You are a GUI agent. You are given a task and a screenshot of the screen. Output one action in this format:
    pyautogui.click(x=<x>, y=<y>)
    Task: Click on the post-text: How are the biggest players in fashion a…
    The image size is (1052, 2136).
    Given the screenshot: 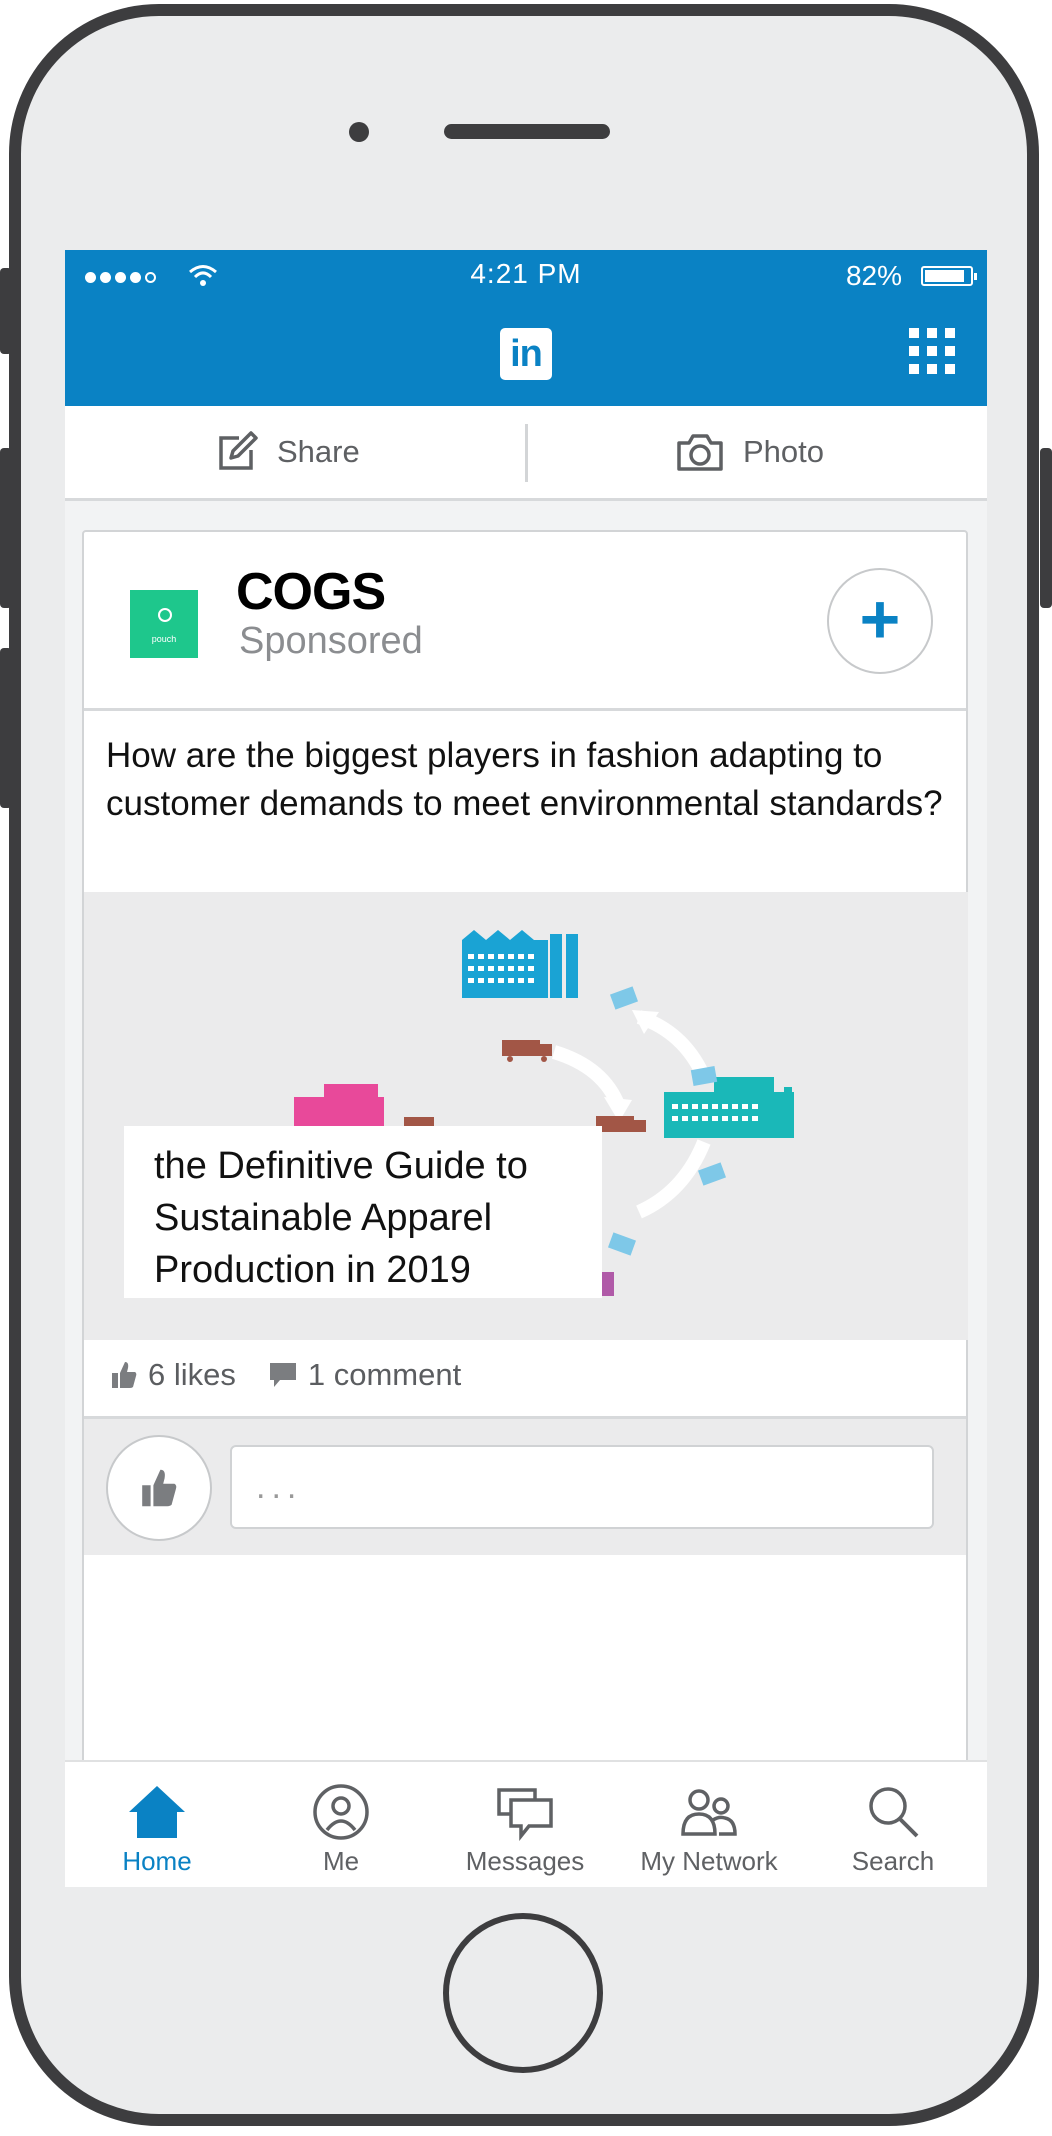 What is the action you would take?
    pyautogui.click(x=524, y=779)
    